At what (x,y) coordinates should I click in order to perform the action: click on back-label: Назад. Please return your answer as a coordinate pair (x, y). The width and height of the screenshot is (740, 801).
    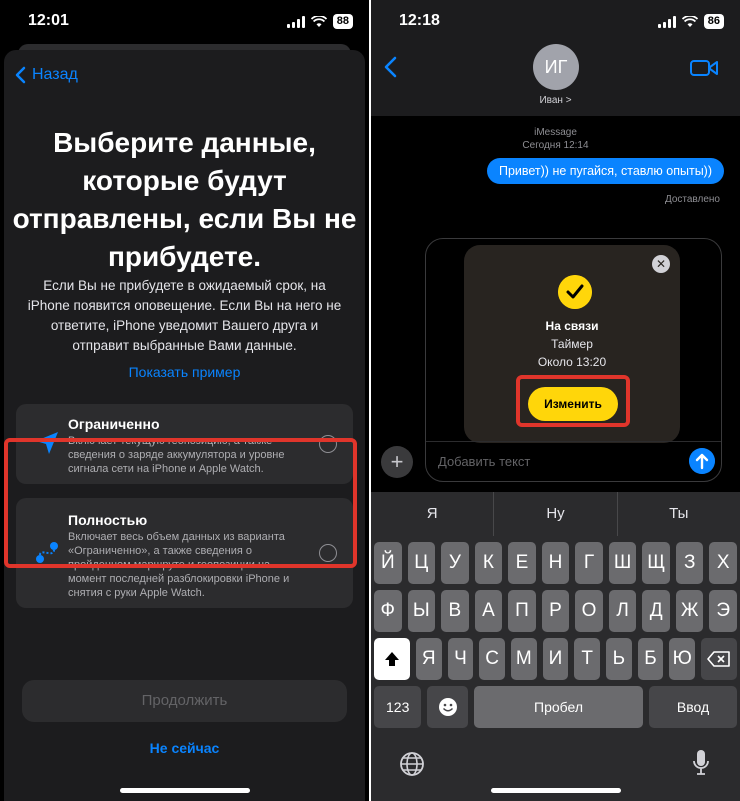
    Looking at the image, I should click on (55, 74).